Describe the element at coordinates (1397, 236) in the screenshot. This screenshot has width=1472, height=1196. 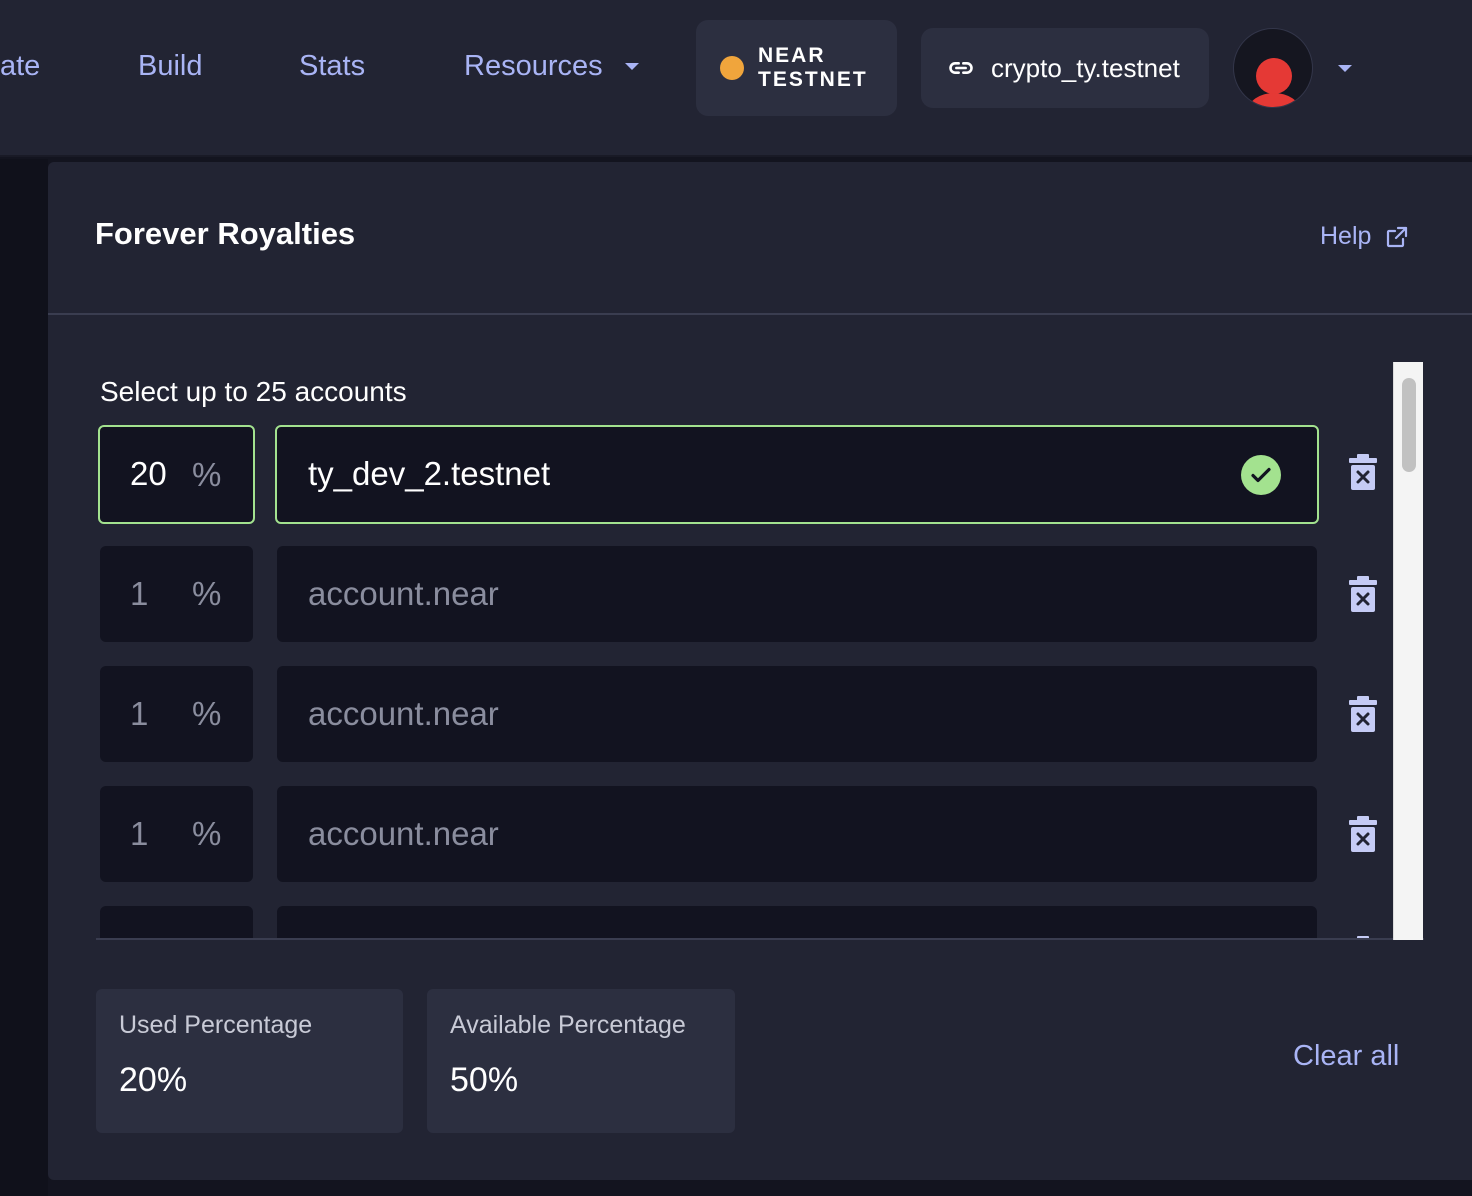
I see `external-link-icon` at that location.